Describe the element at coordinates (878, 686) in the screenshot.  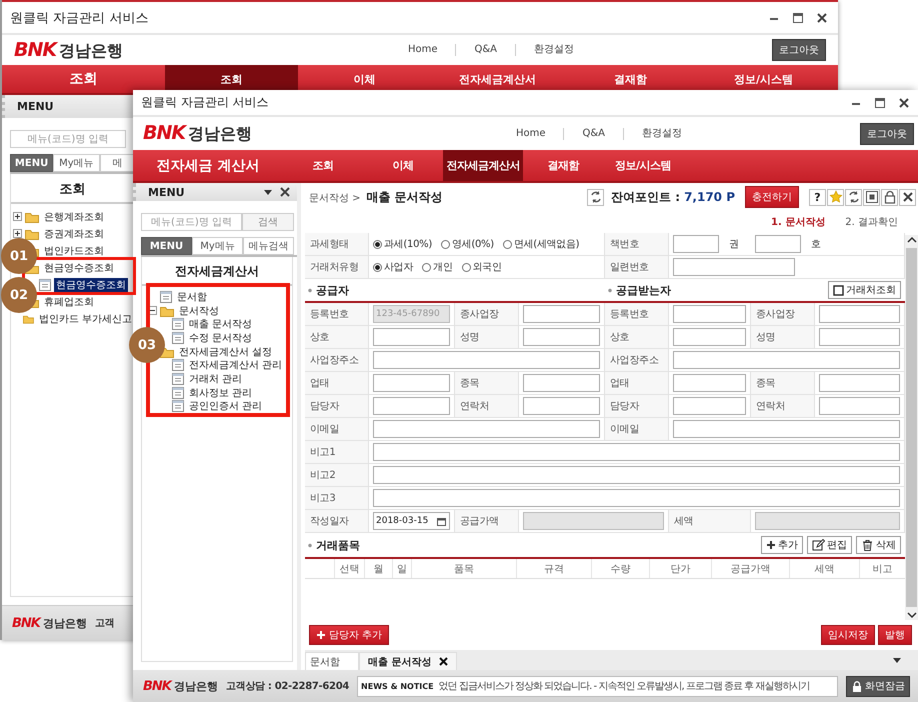
I see `screen-lock-button: 화면잠금` at that location.